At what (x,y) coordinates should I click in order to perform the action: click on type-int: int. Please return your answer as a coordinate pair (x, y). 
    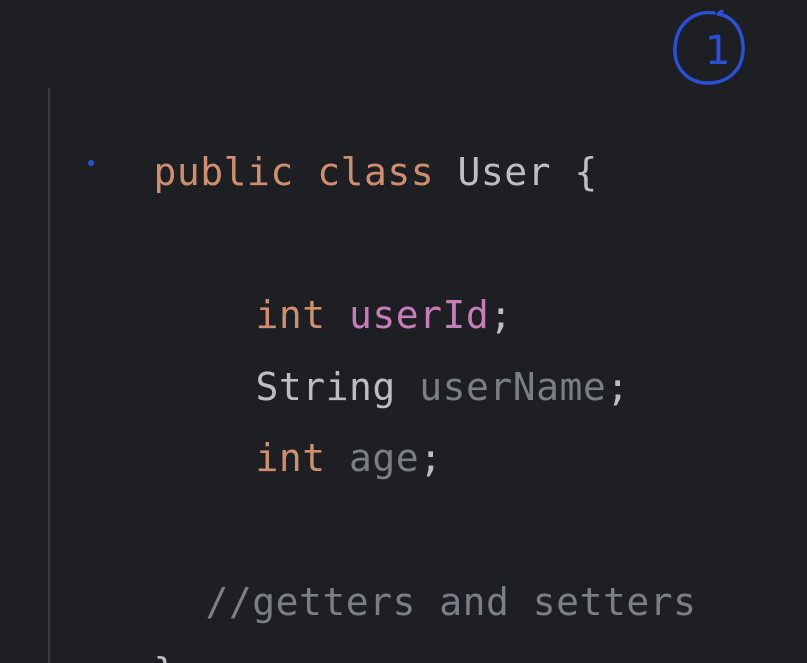
    Looking at the image, I should click on (290, 458).